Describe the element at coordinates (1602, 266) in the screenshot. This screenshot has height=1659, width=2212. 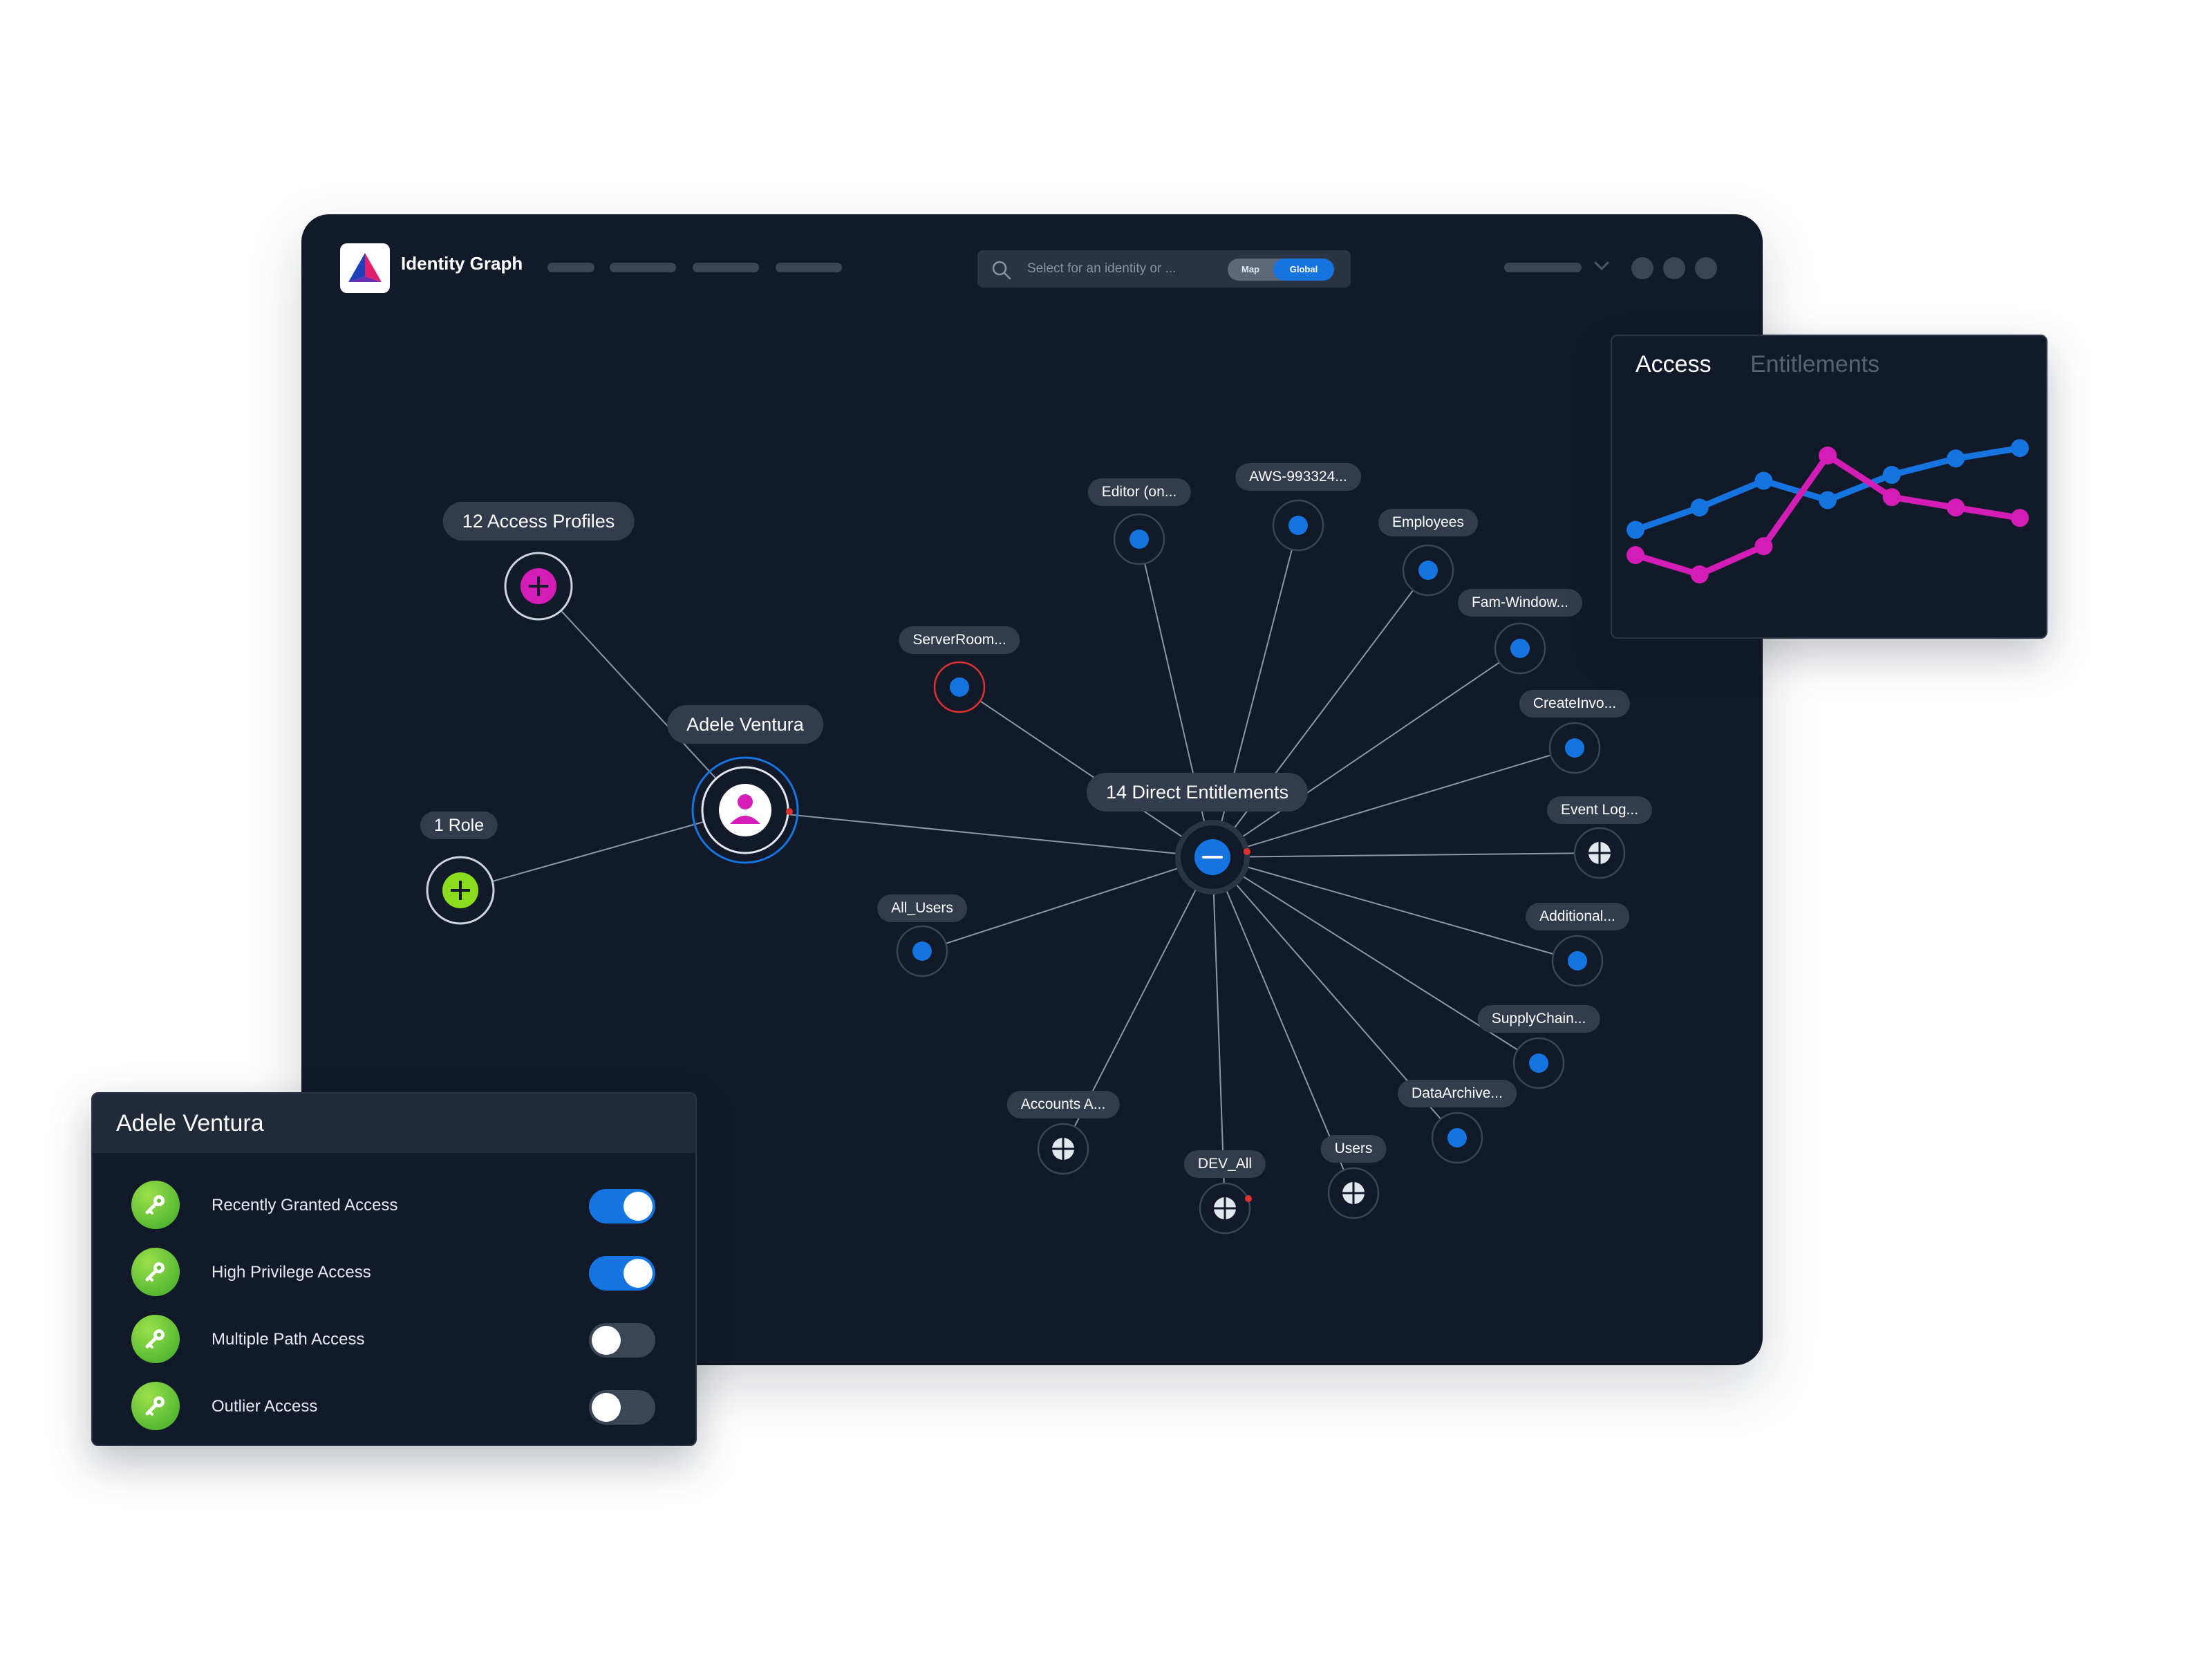
I see `chevron-down-icon` at that location.